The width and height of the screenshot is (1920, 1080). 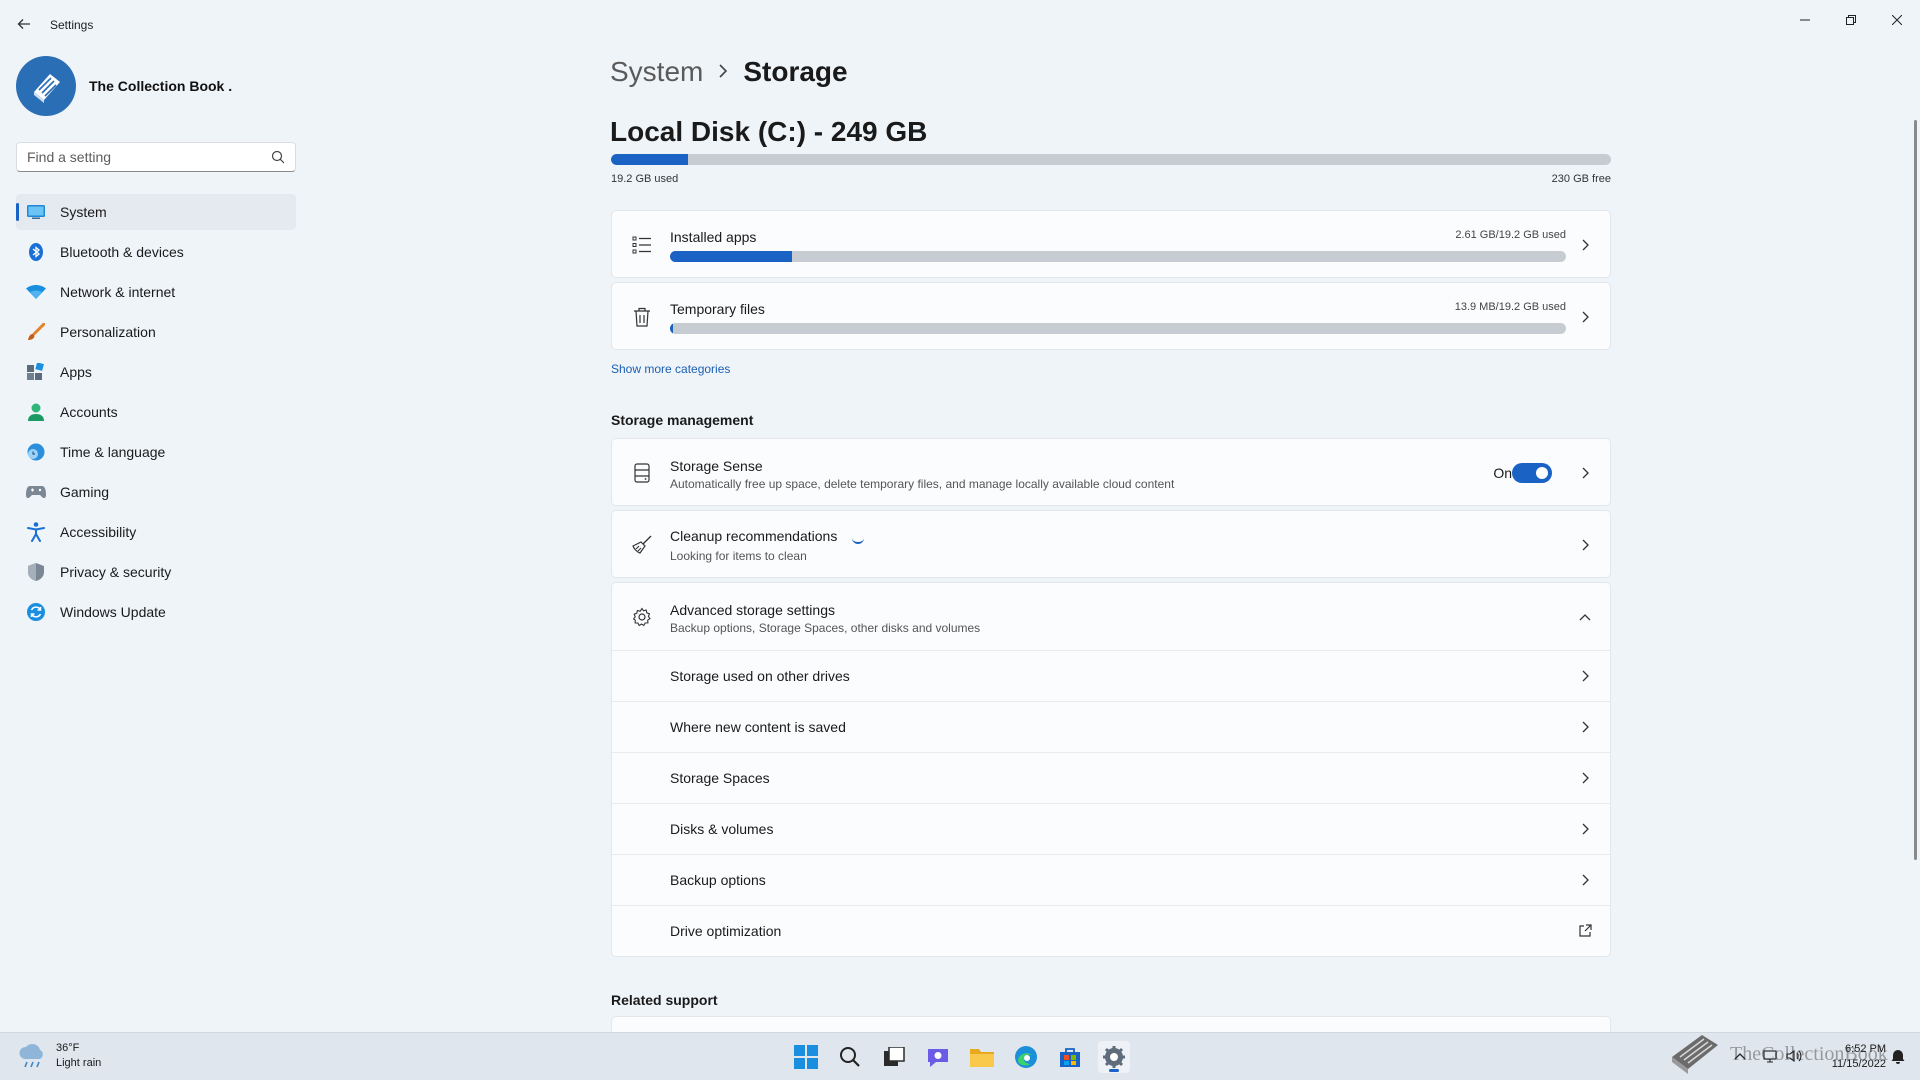 I want to click on avatar, so click(x=46, y=86).